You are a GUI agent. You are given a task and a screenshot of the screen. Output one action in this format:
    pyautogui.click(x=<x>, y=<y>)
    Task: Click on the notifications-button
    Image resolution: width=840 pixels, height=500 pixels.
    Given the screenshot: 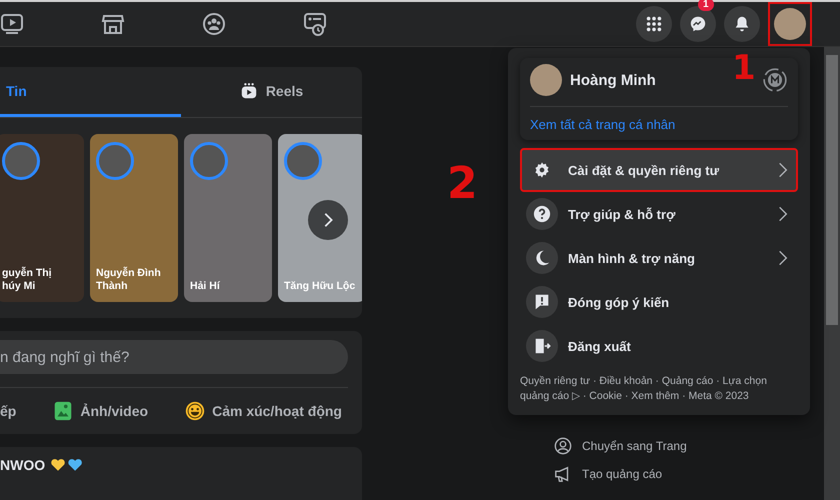 What is the action you would take?
    pyautogui.click(x=742, y=24)
    